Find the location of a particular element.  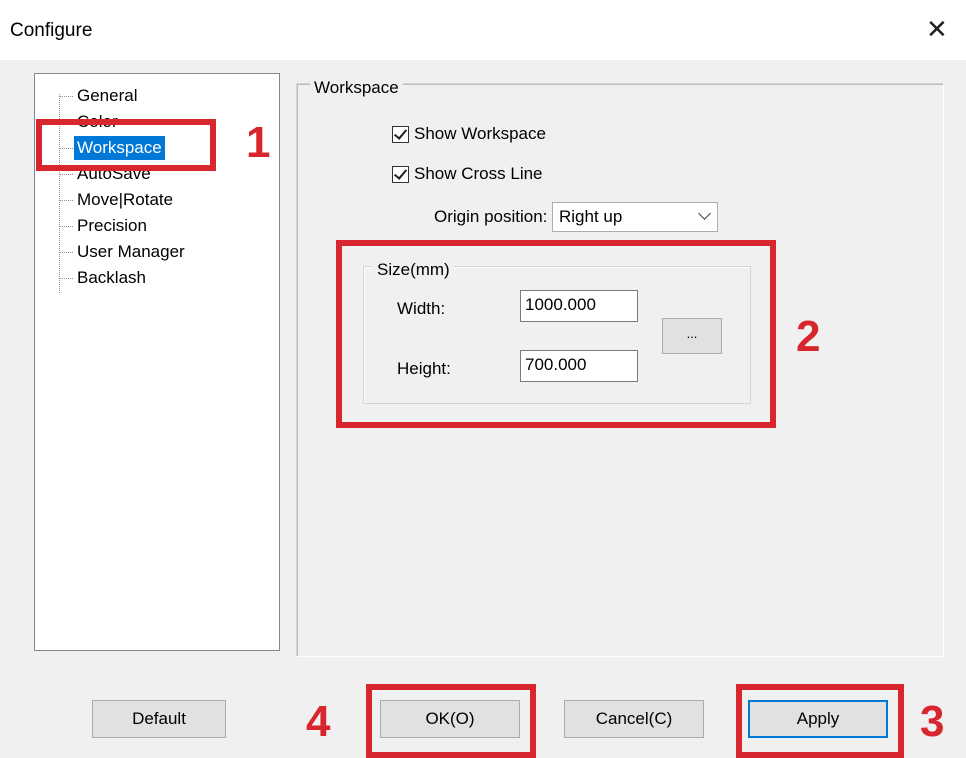

chevron-down-icon is located at coordinates (704, 213).